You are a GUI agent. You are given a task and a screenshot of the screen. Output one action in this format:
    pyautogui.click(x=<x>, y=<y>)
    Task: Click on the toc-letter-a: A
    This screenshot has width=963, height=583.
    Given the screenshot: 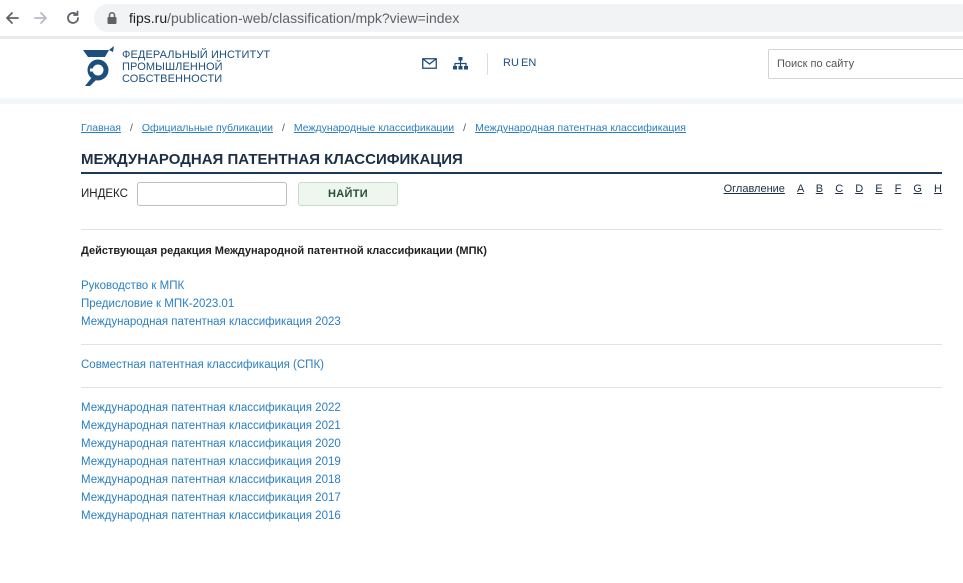 What is the action you would take?
    pyautogui.click(x=800, y=189)
    